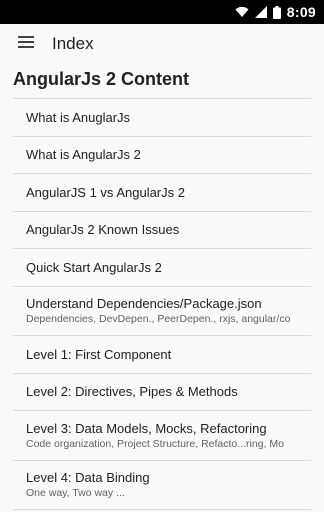 This screenshot has height=512, width=324. What do you see at coordinates (144, 304) in the screenshot?
I see `list-item-label: Understand Dependencies/Package.json` at bounding box center [144, 304].